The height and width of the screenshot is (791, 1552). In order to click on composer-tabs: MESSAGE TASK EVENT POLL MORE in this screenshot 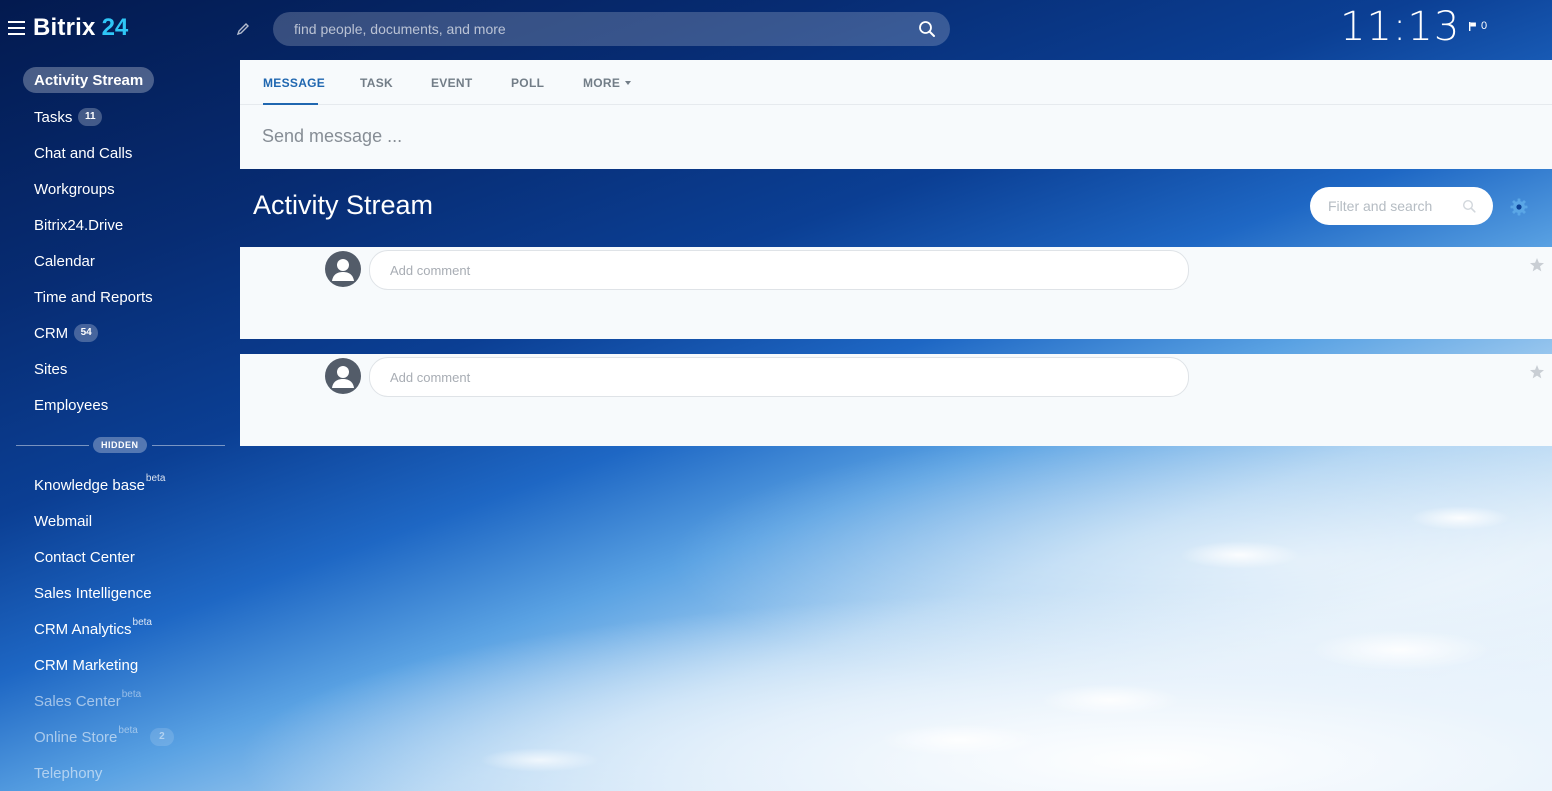, I will do `click(896, 82)`.